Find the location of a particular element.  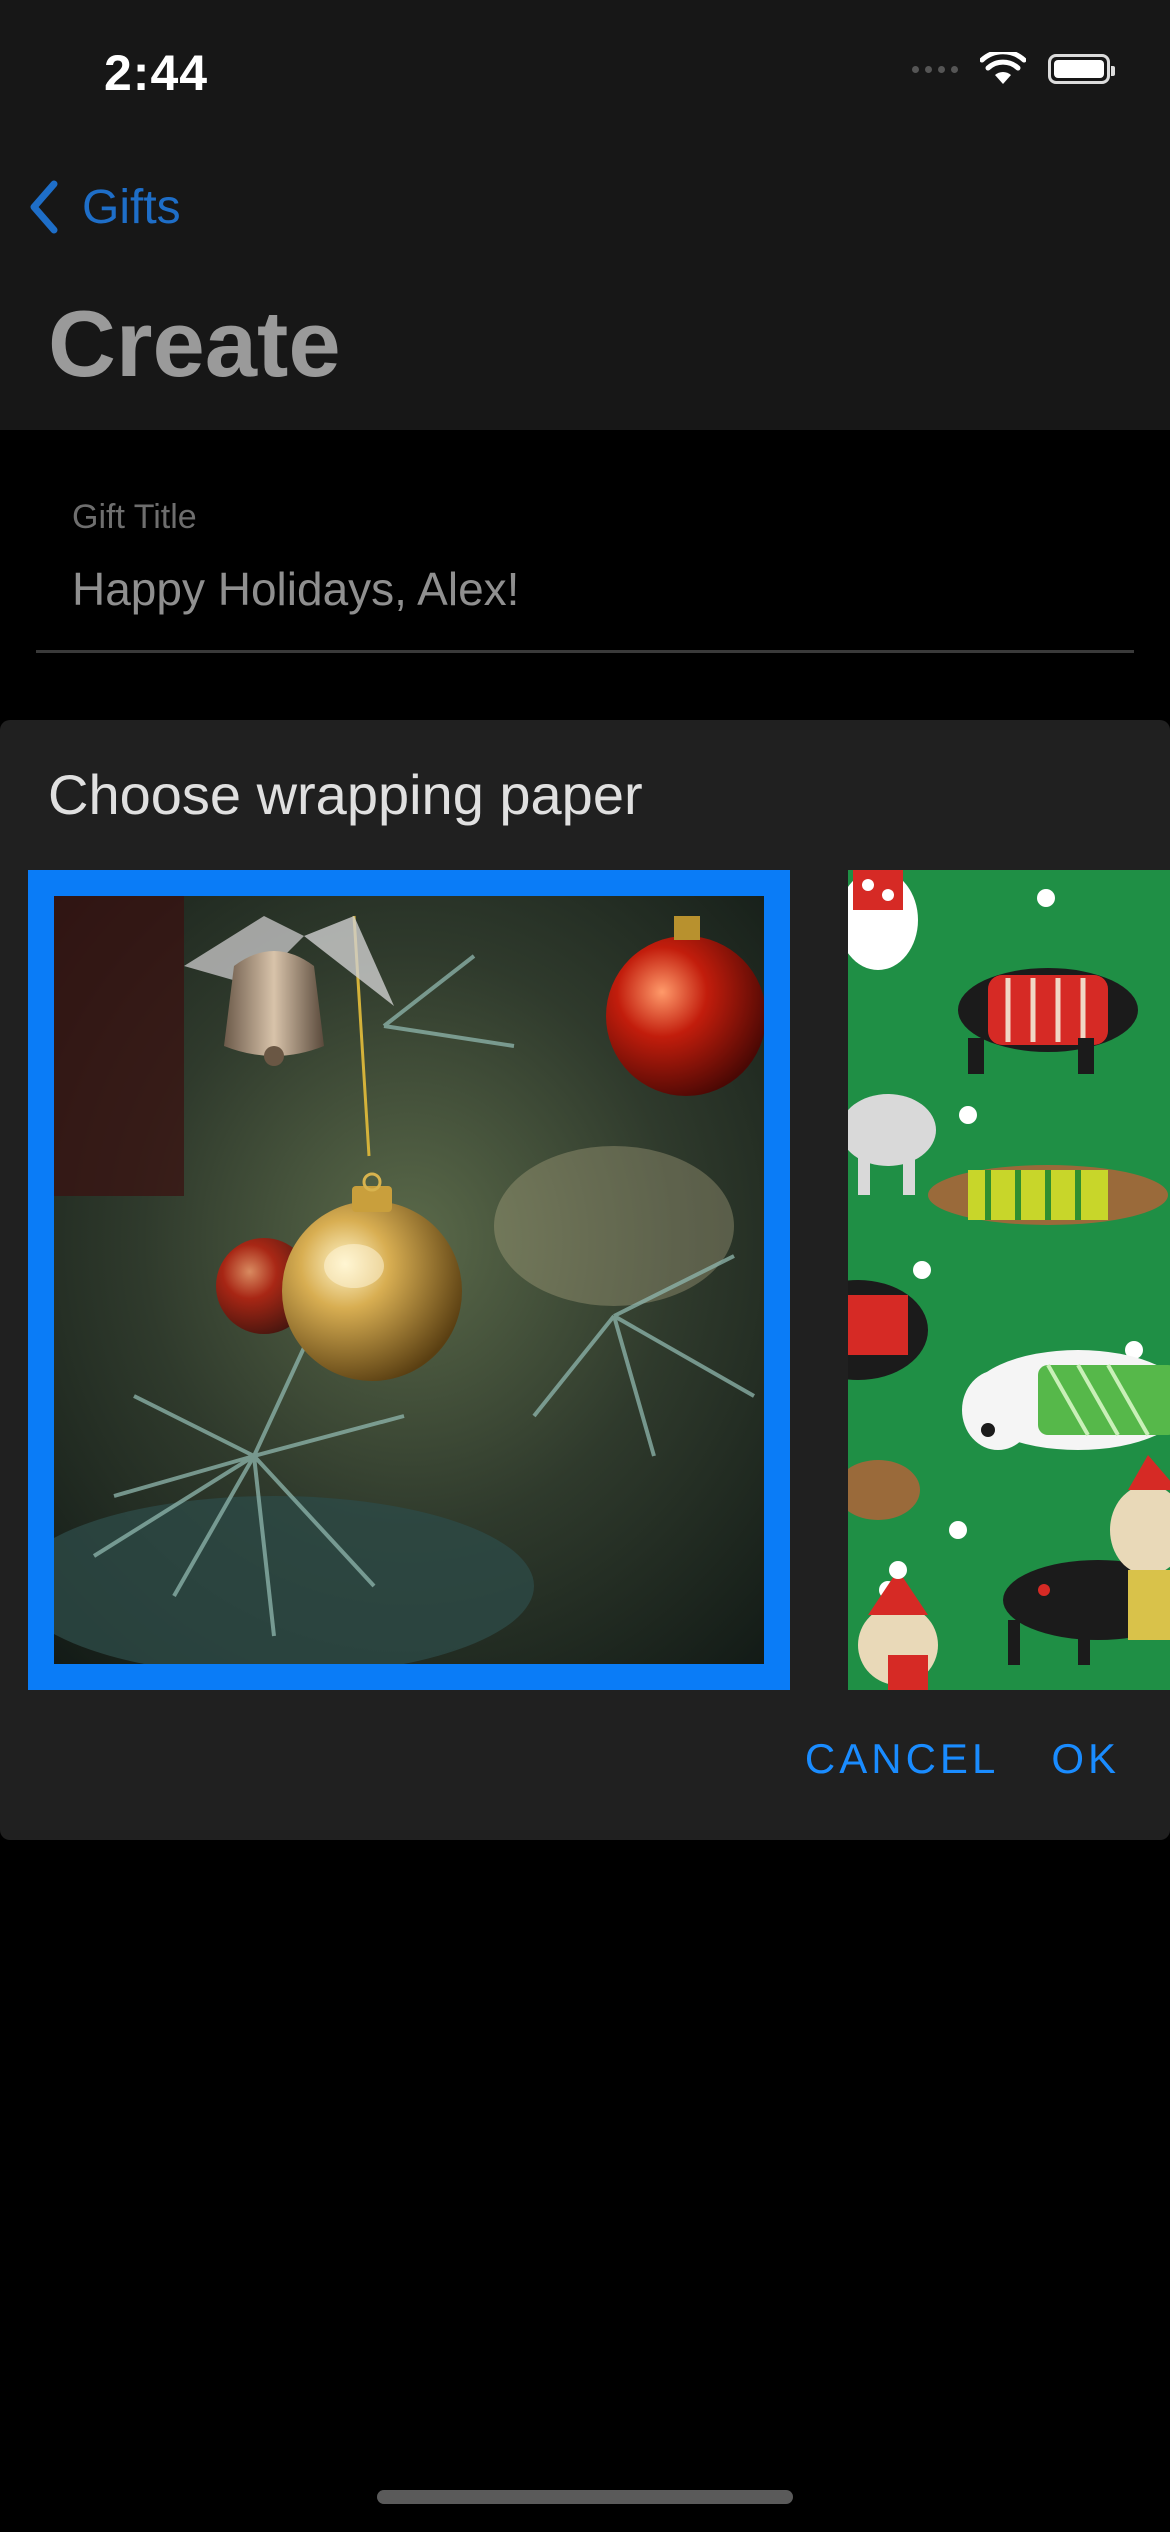

wrapping-paper-option-dogs is located at coordinates (1009, 1280).